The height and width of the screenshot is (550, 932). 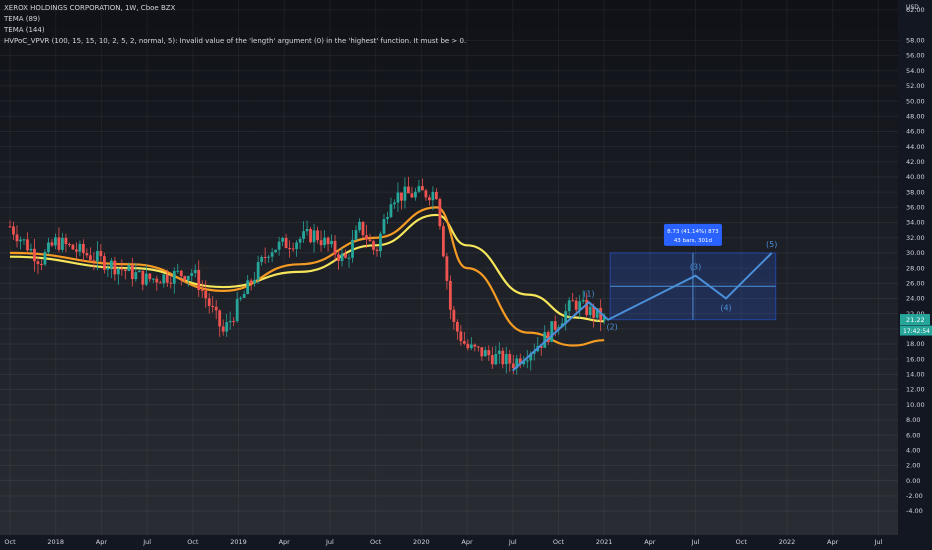 What do you see at coordinates (913, 435) in the screenshot?
I see `price-tick: 6.00` at bounding box center [913, 435].